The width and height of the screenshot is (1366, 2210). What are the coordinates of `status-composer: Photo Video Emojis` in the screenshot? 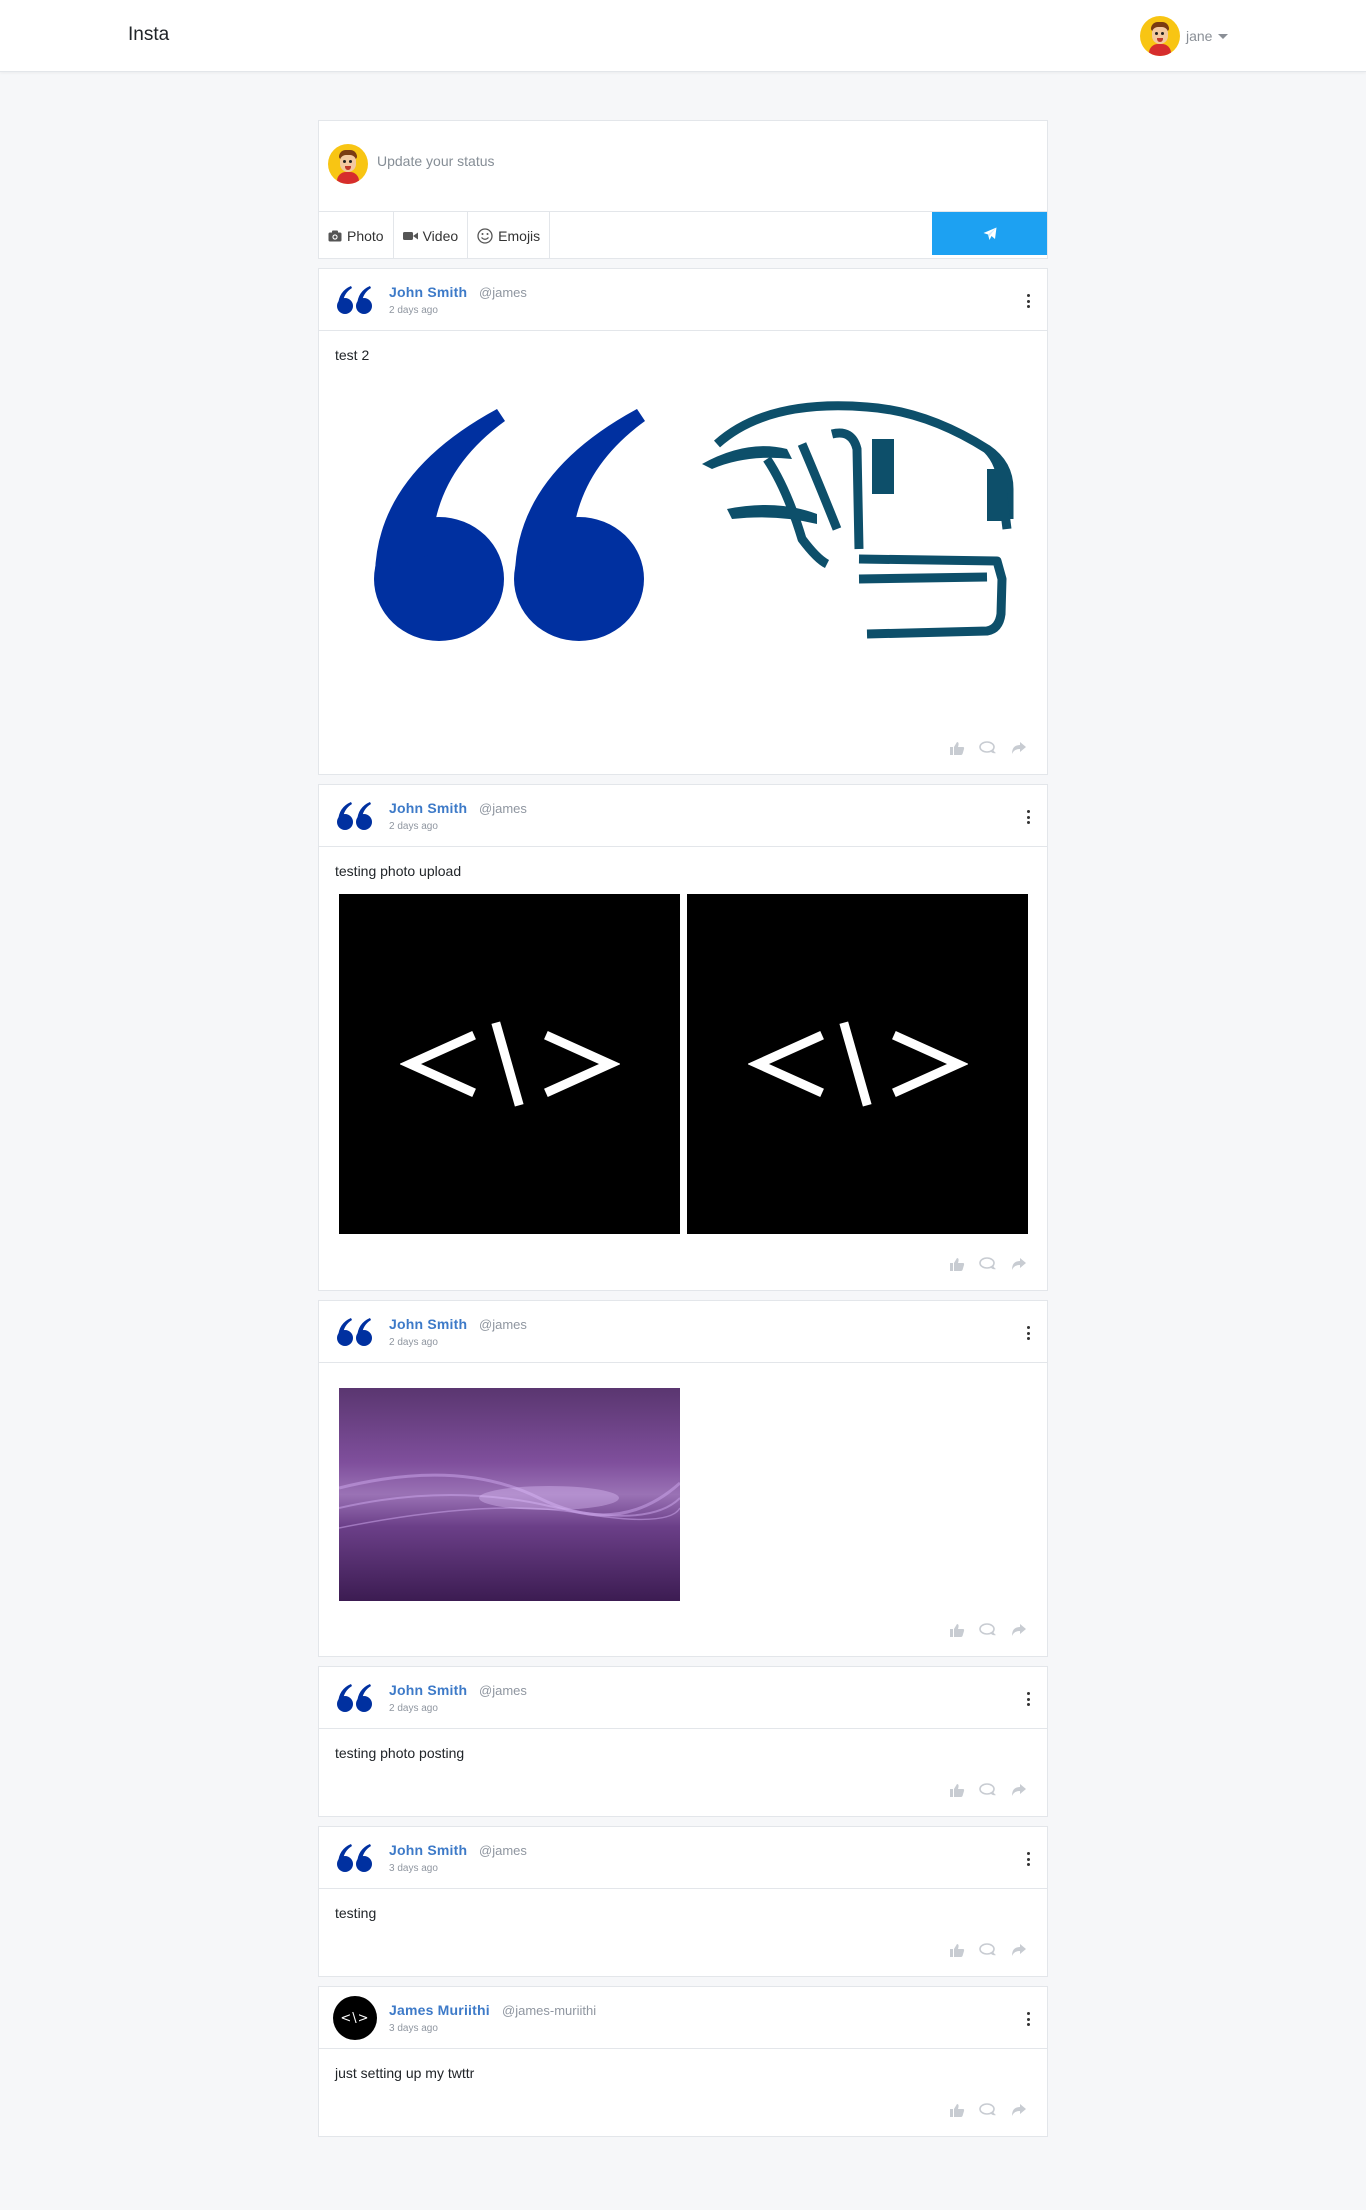 It's located at (683, 189).